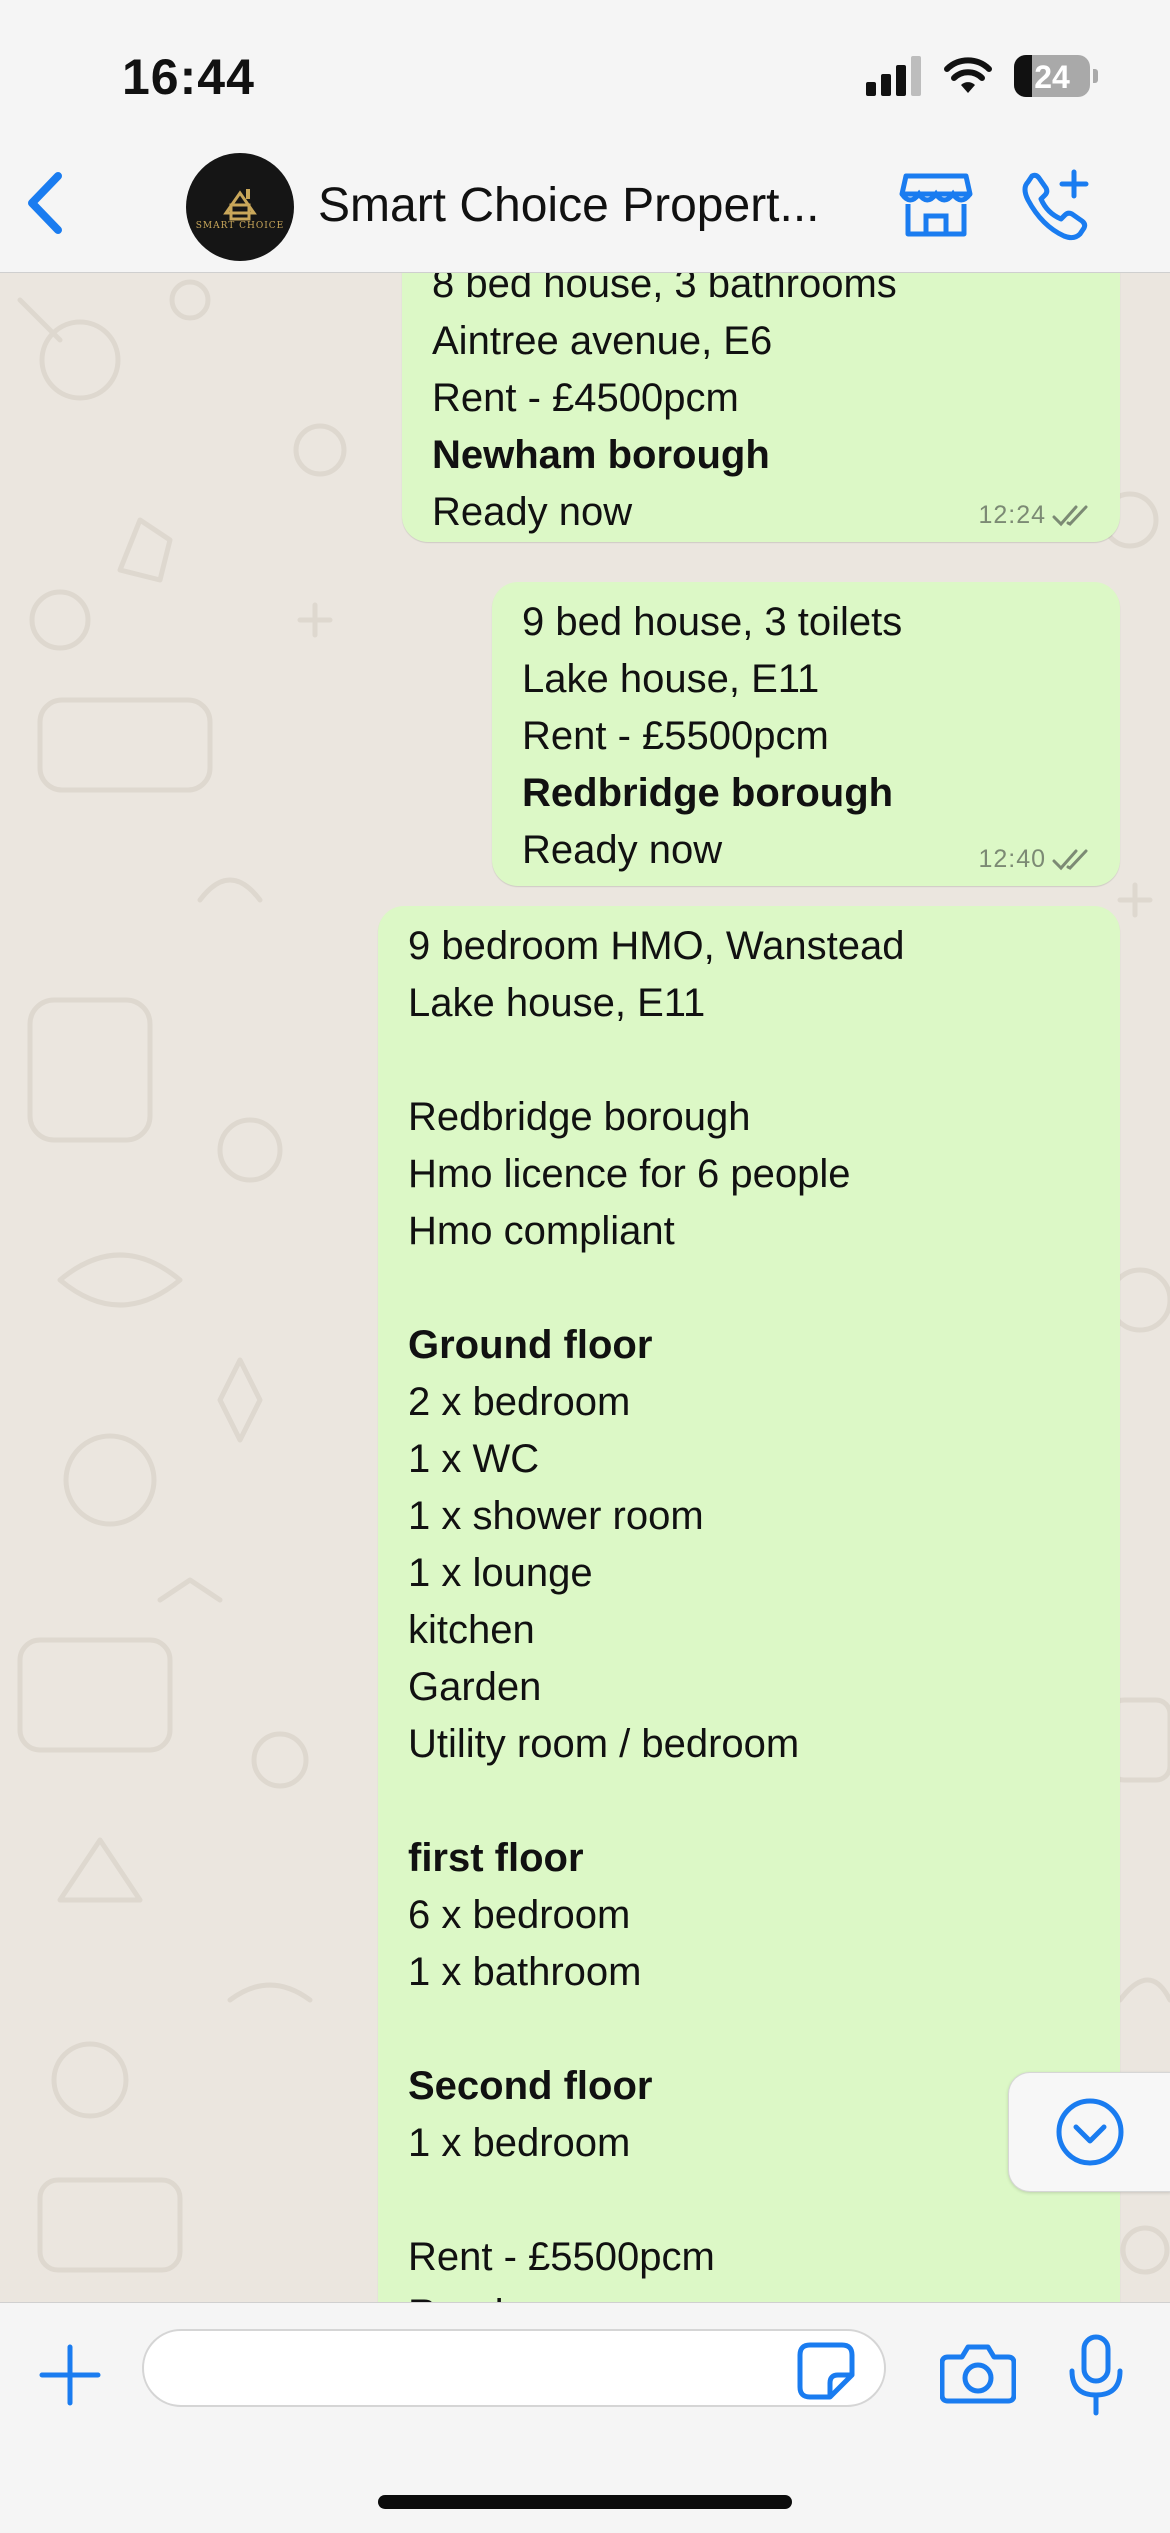 The width and height of the screenshot is (1170, 2533). I want to click on message-line: first floor, so click(496, 1858).